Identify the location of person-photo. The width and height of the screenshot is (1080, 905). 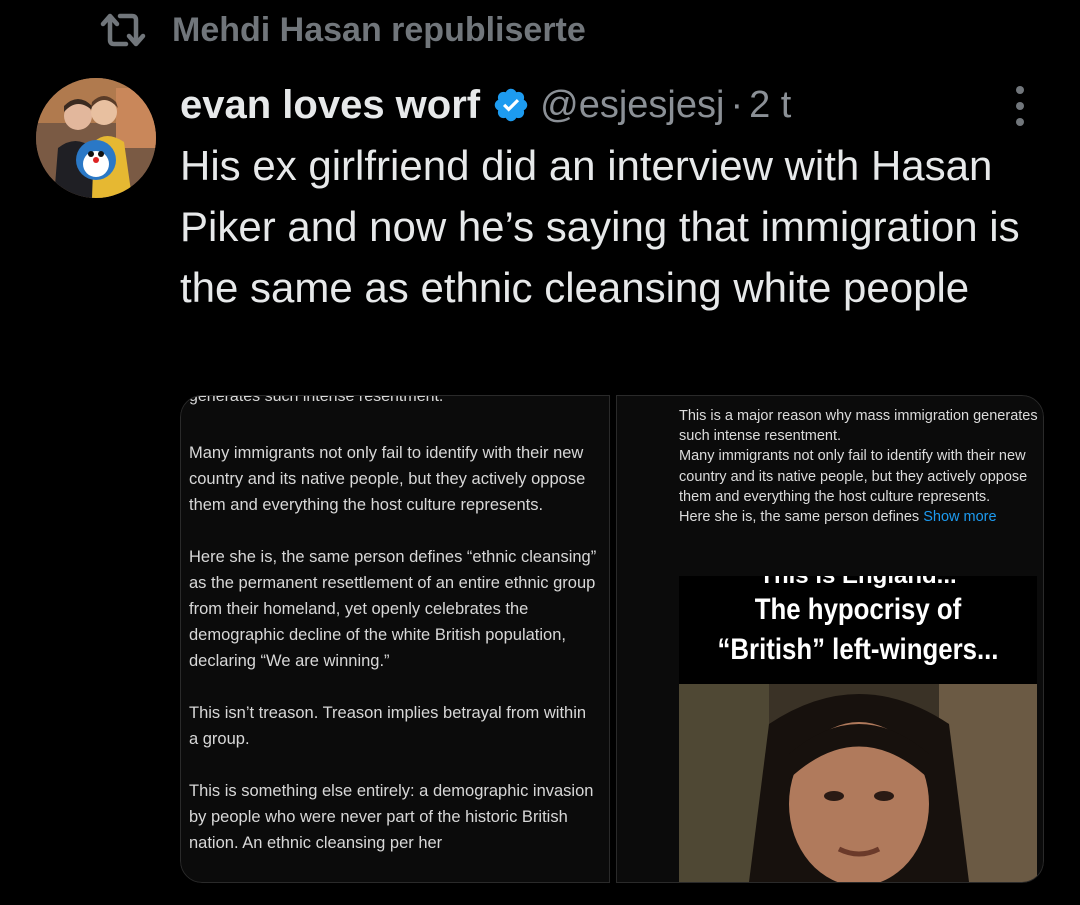
(858, 783).